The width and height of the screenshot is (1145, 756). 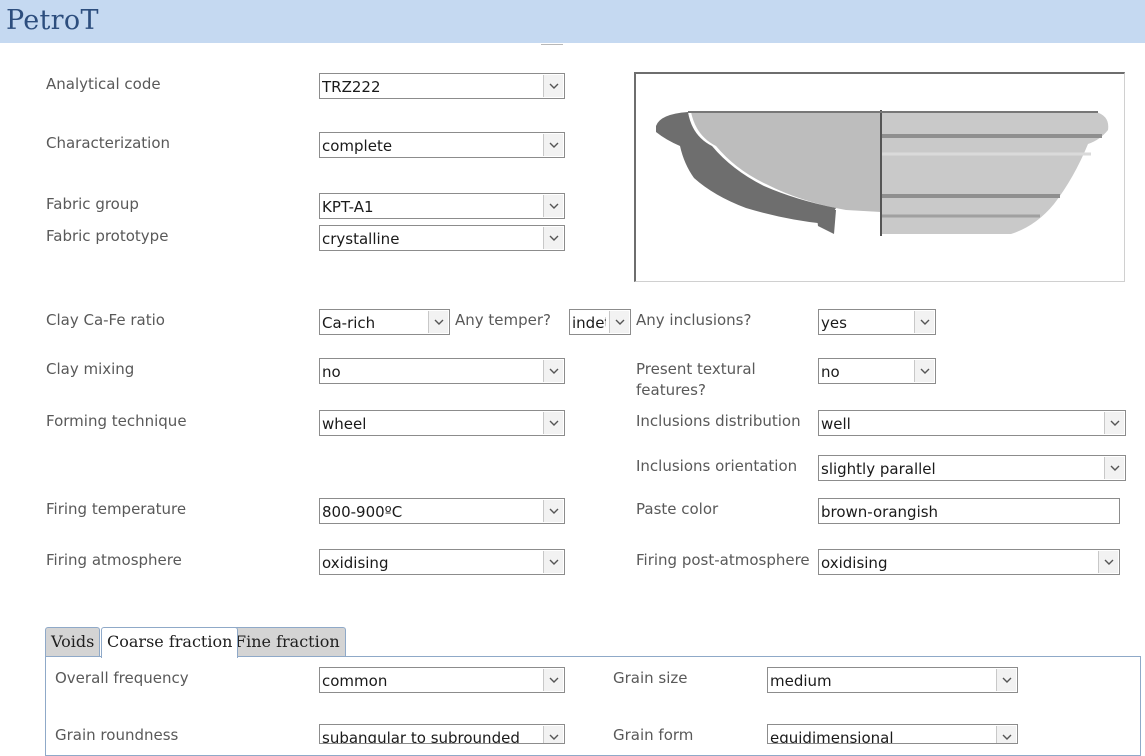 What do you see at coordinates (878, 469) in the screenshot?
I see `inclusions-orientation-value: slightly parallel` at bounding box center [878, 469].